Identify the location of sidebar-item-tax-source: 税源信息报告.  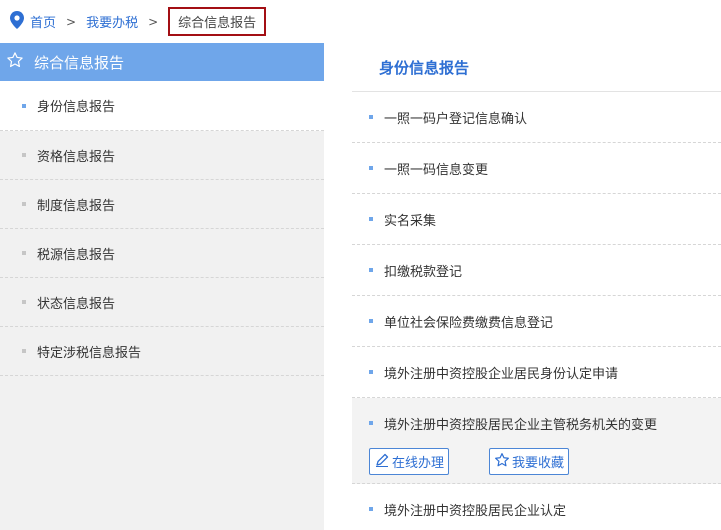
(162, 253).